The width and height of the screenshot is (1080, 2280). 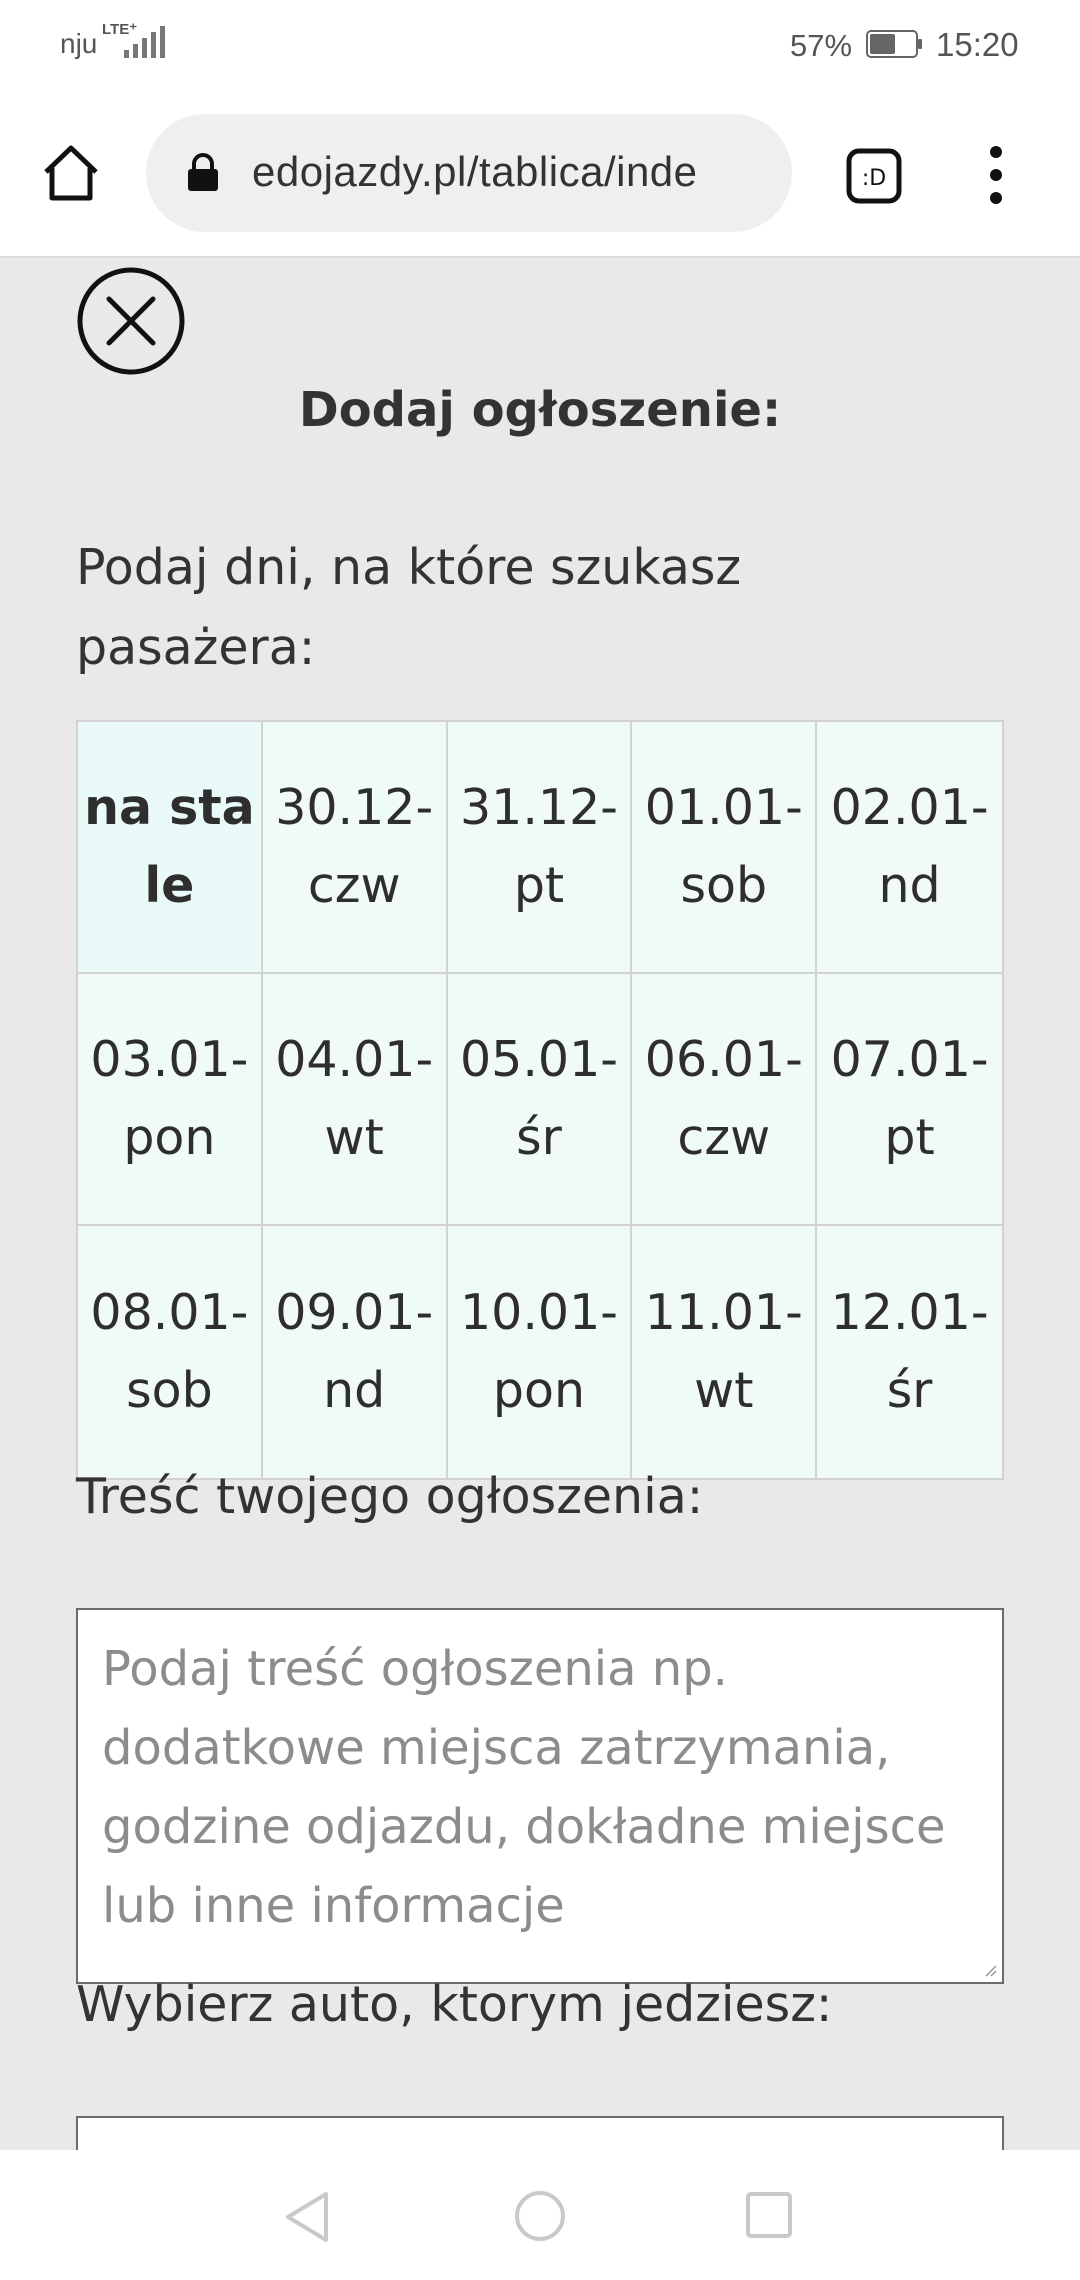 I want to click on modal-title: Dodaj ogłoszenie:, so click(x=540, y=410).